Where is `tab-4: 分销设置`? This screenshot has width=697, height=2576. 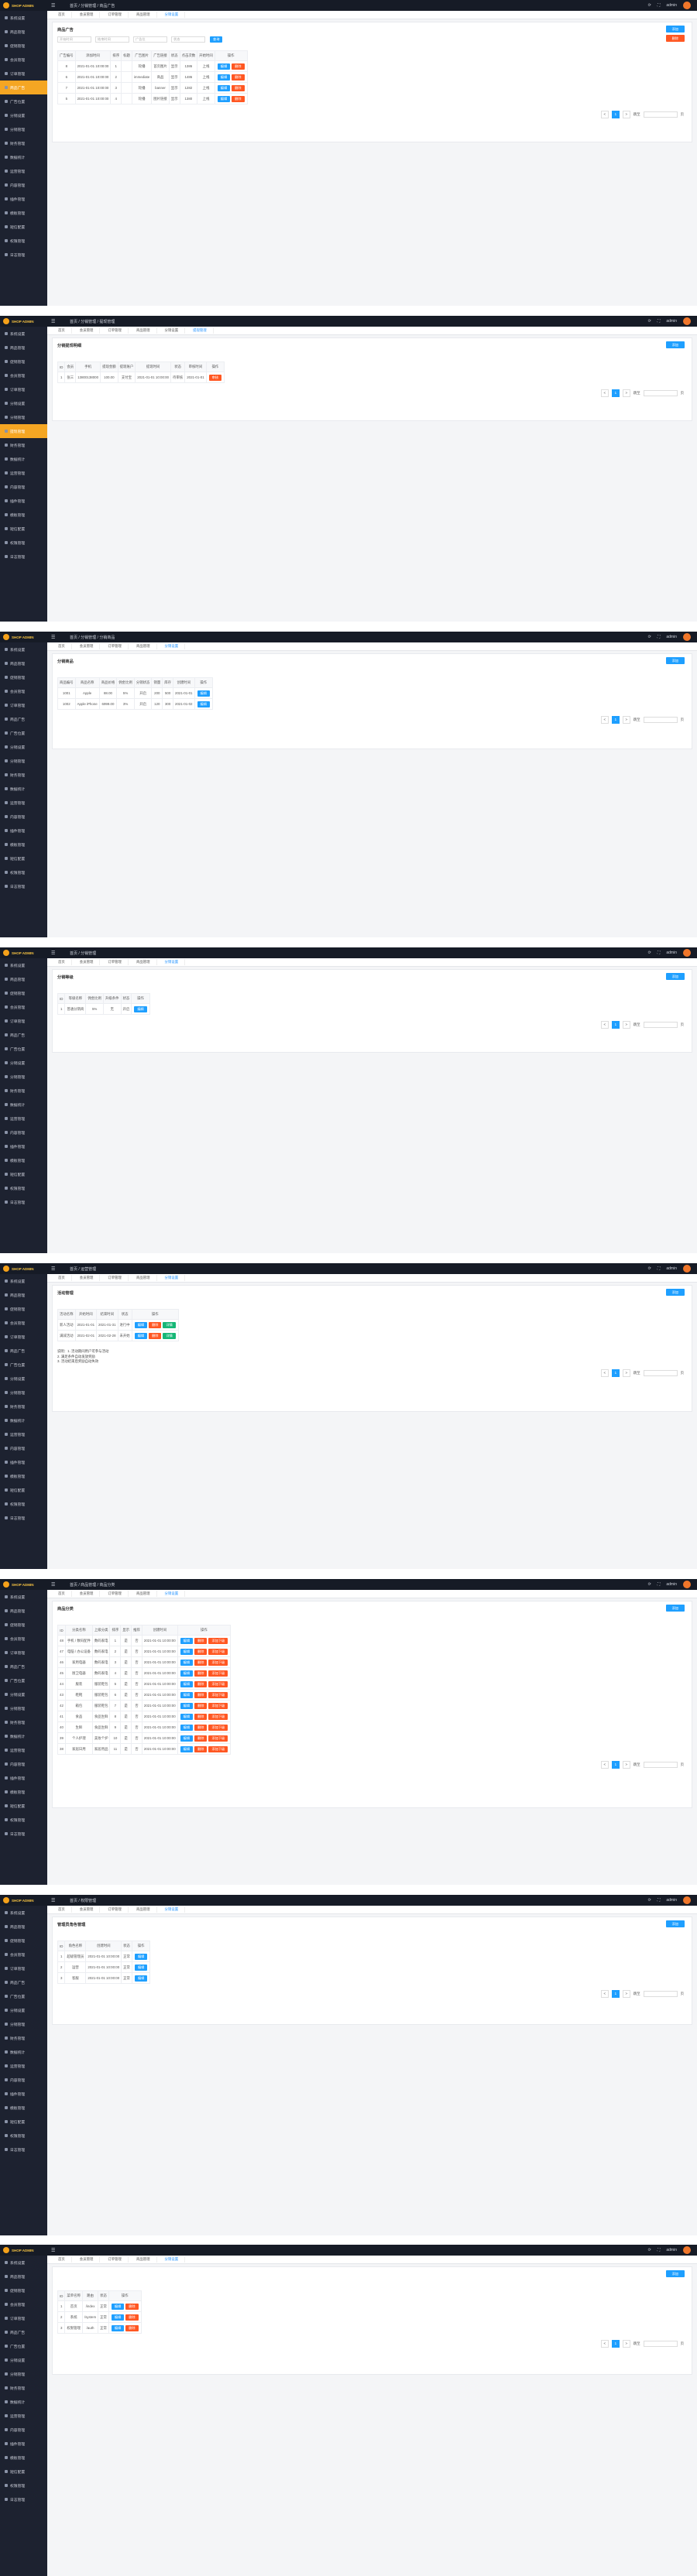
tab-4: 分销设置 is located at coordinates (173, 330).